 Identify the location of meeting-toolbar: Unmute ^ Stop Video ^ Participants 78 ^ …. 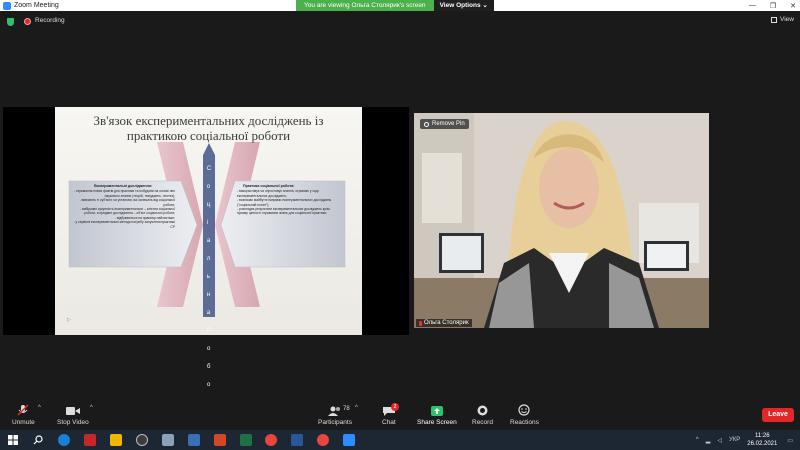
(400, 415).